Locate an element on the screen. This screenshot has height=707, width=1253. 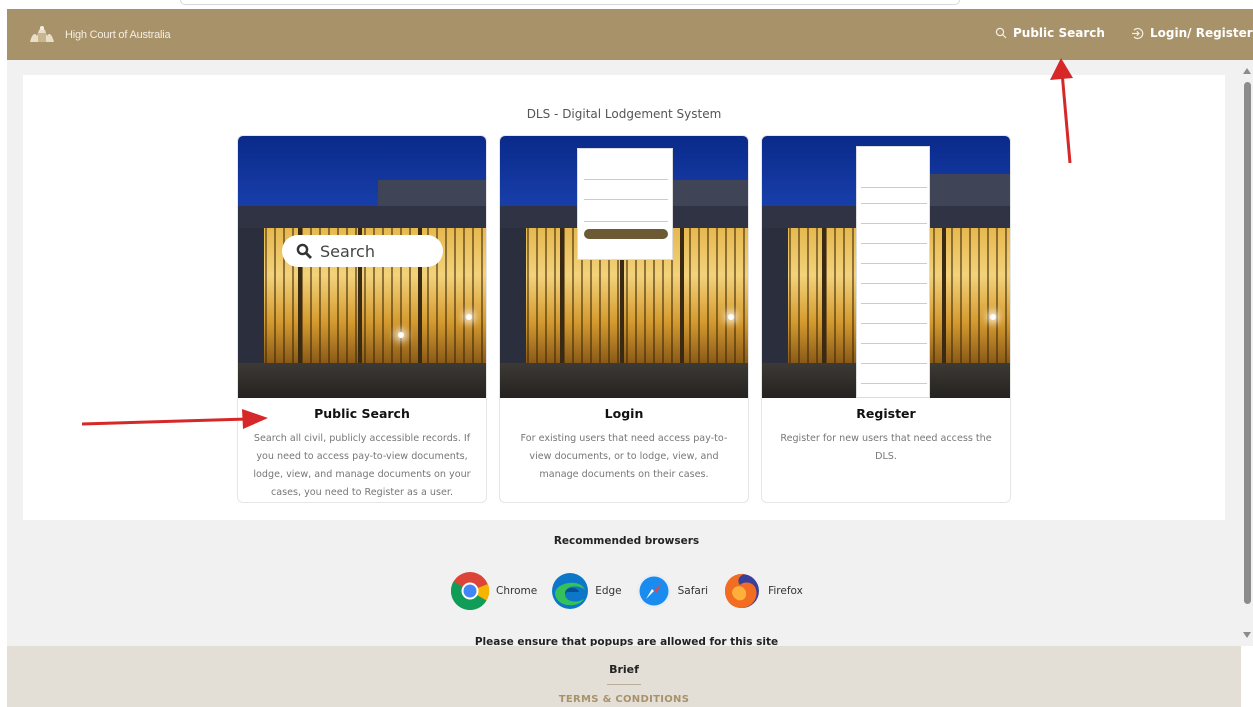
search-overlay-label: Search is located at coordinates (347, 251).